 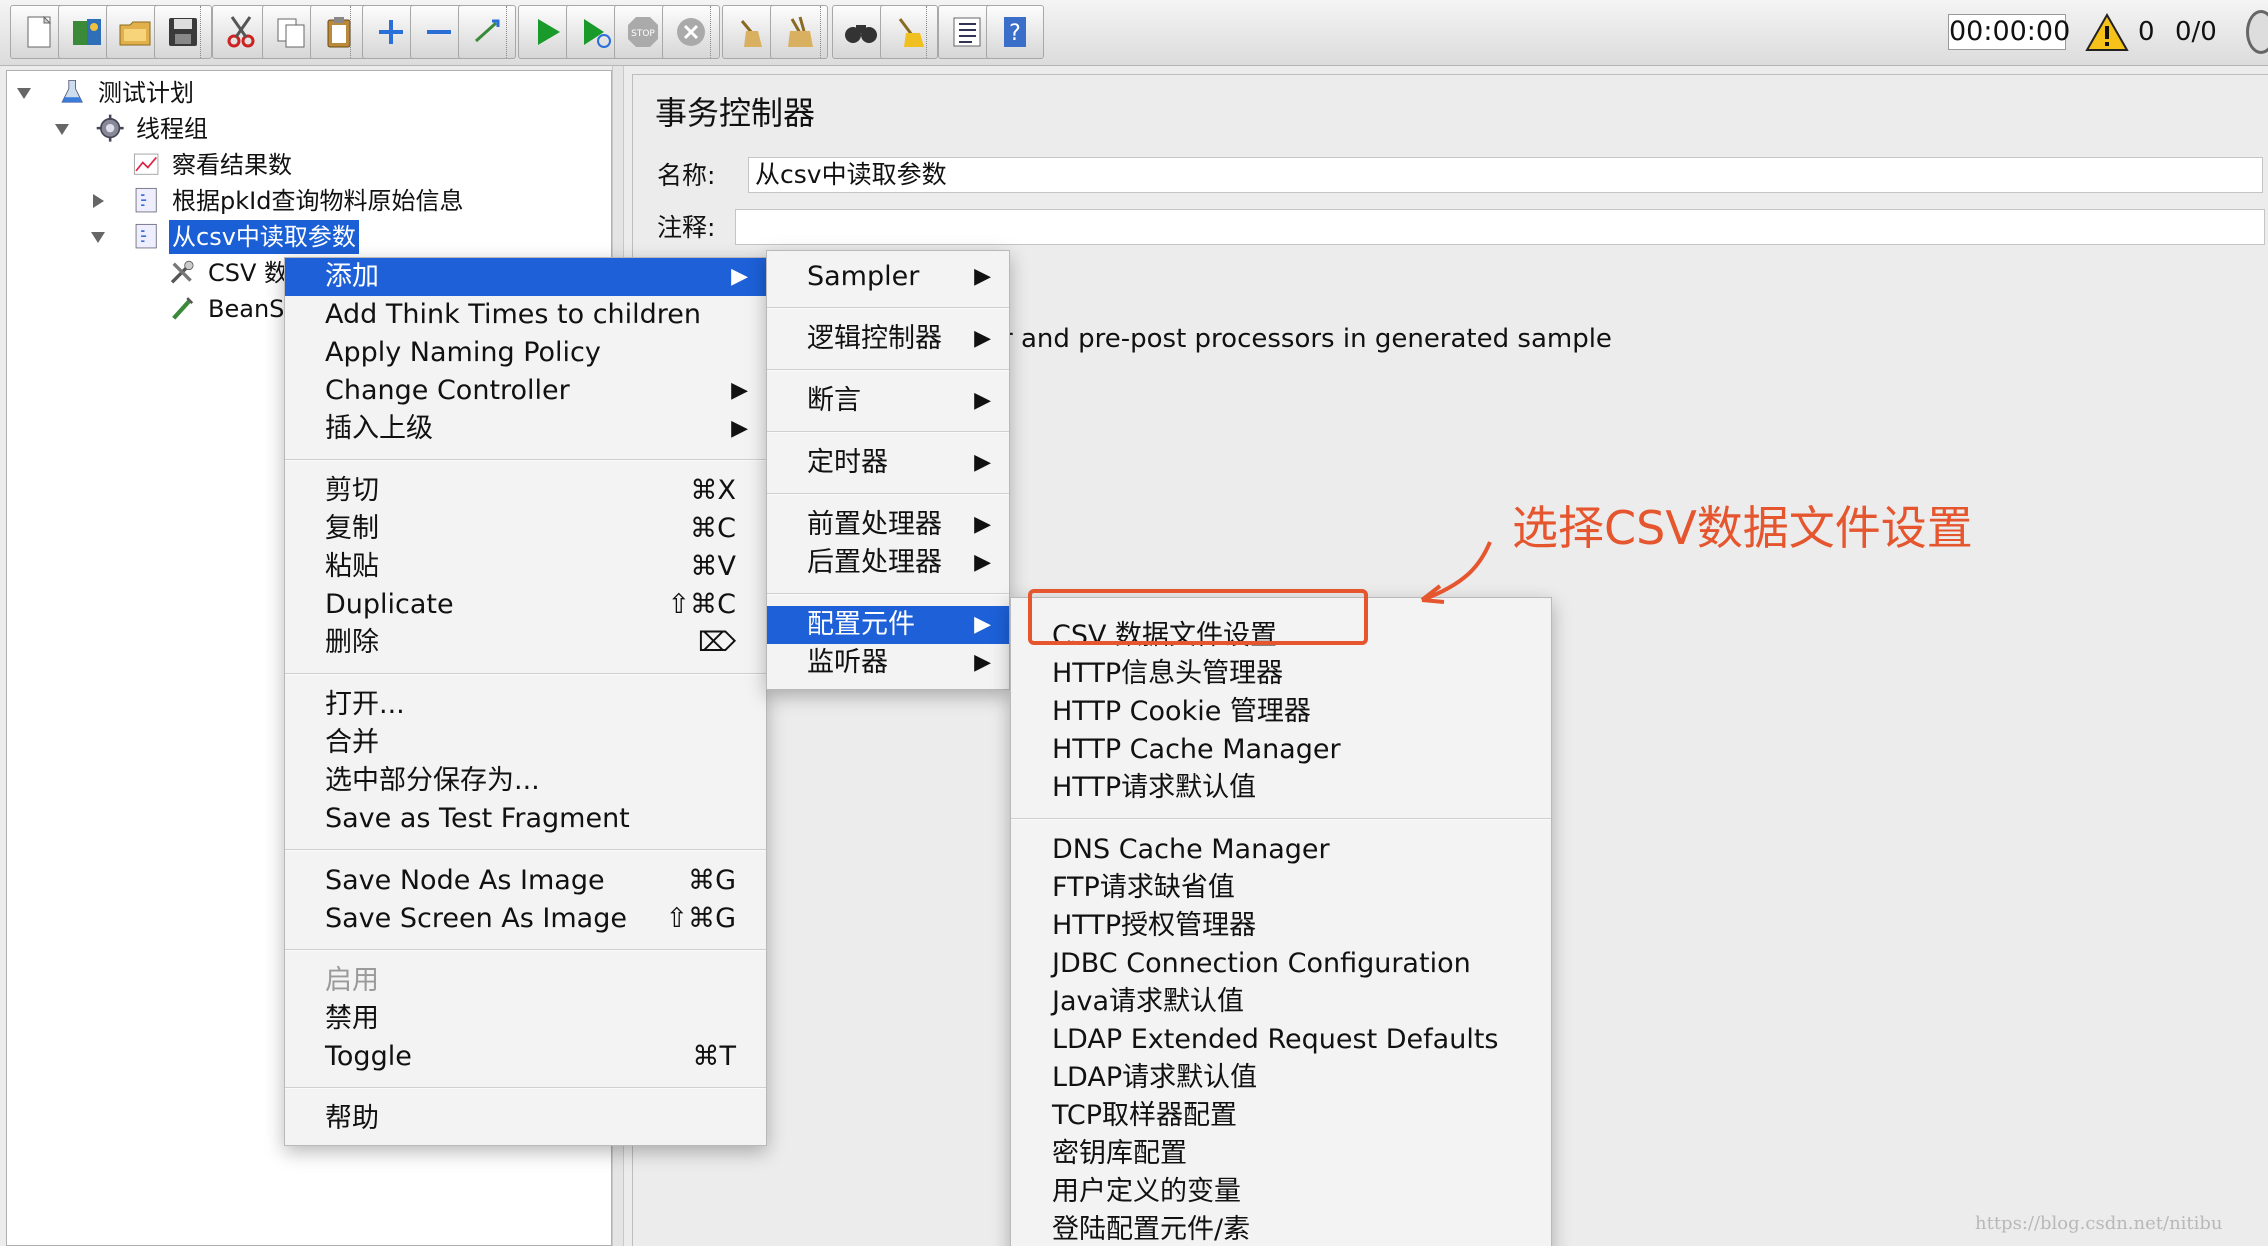 I want to click on context-menu-item-label: Save Node As Image, so click(x=465, y=880).